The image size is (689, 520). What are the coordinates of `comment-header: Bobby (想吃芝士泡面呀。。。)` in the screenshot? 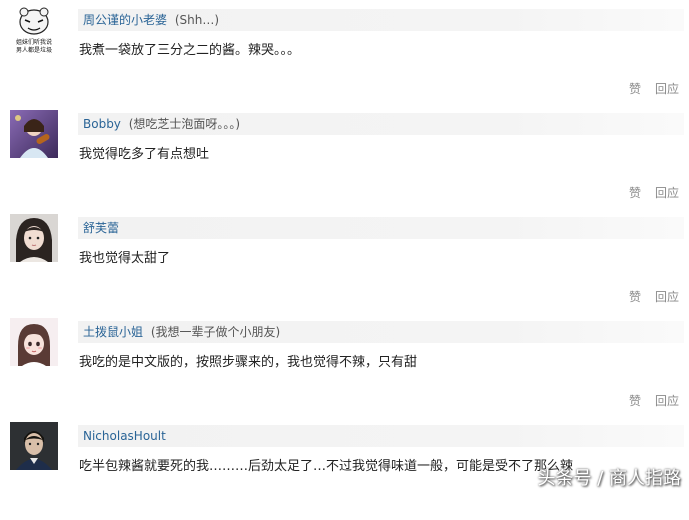 It's located at (381, 124).